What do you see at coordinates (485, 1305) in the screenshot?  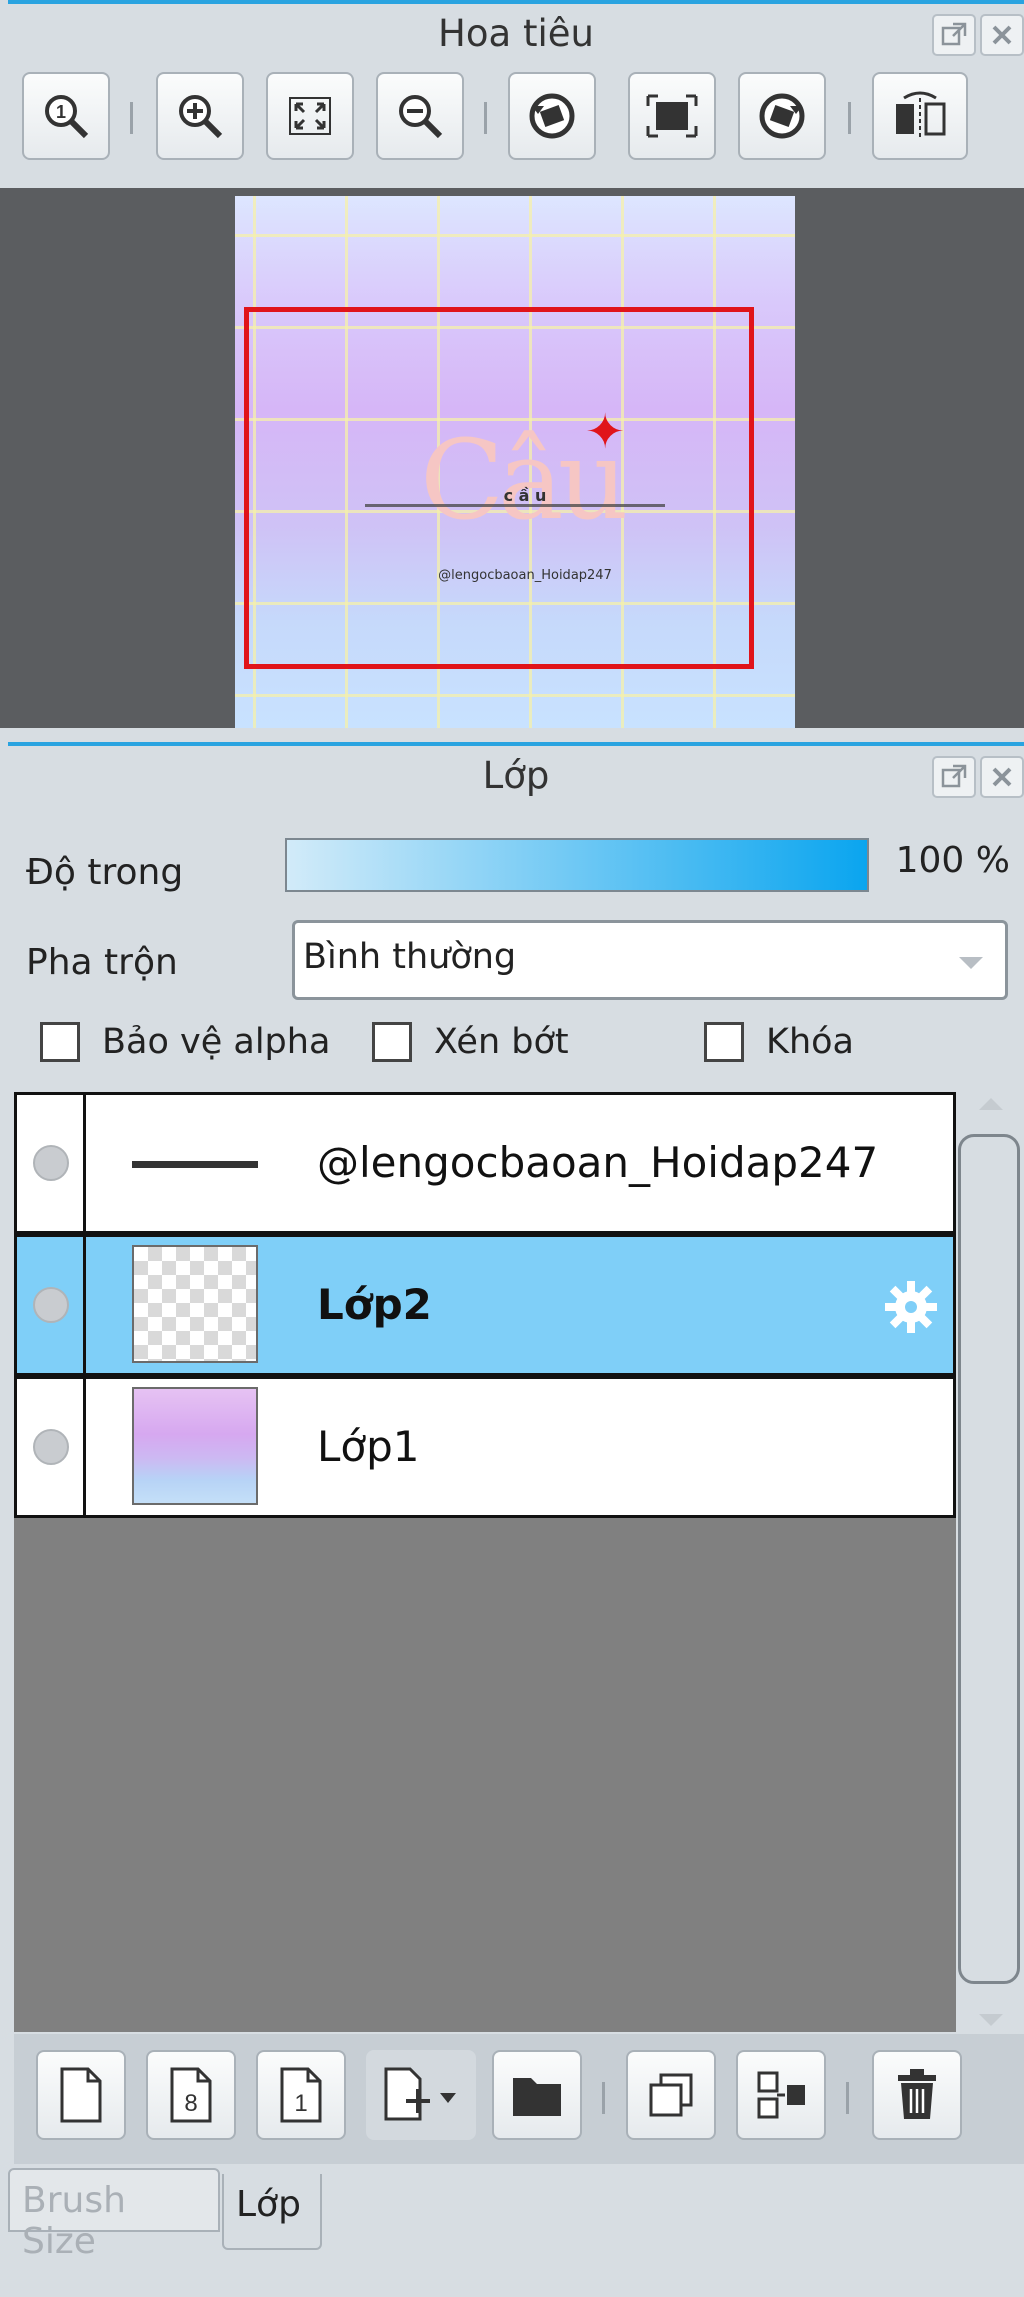 I see `layer-row: Lớp2` at bounding box center [485, 1305].